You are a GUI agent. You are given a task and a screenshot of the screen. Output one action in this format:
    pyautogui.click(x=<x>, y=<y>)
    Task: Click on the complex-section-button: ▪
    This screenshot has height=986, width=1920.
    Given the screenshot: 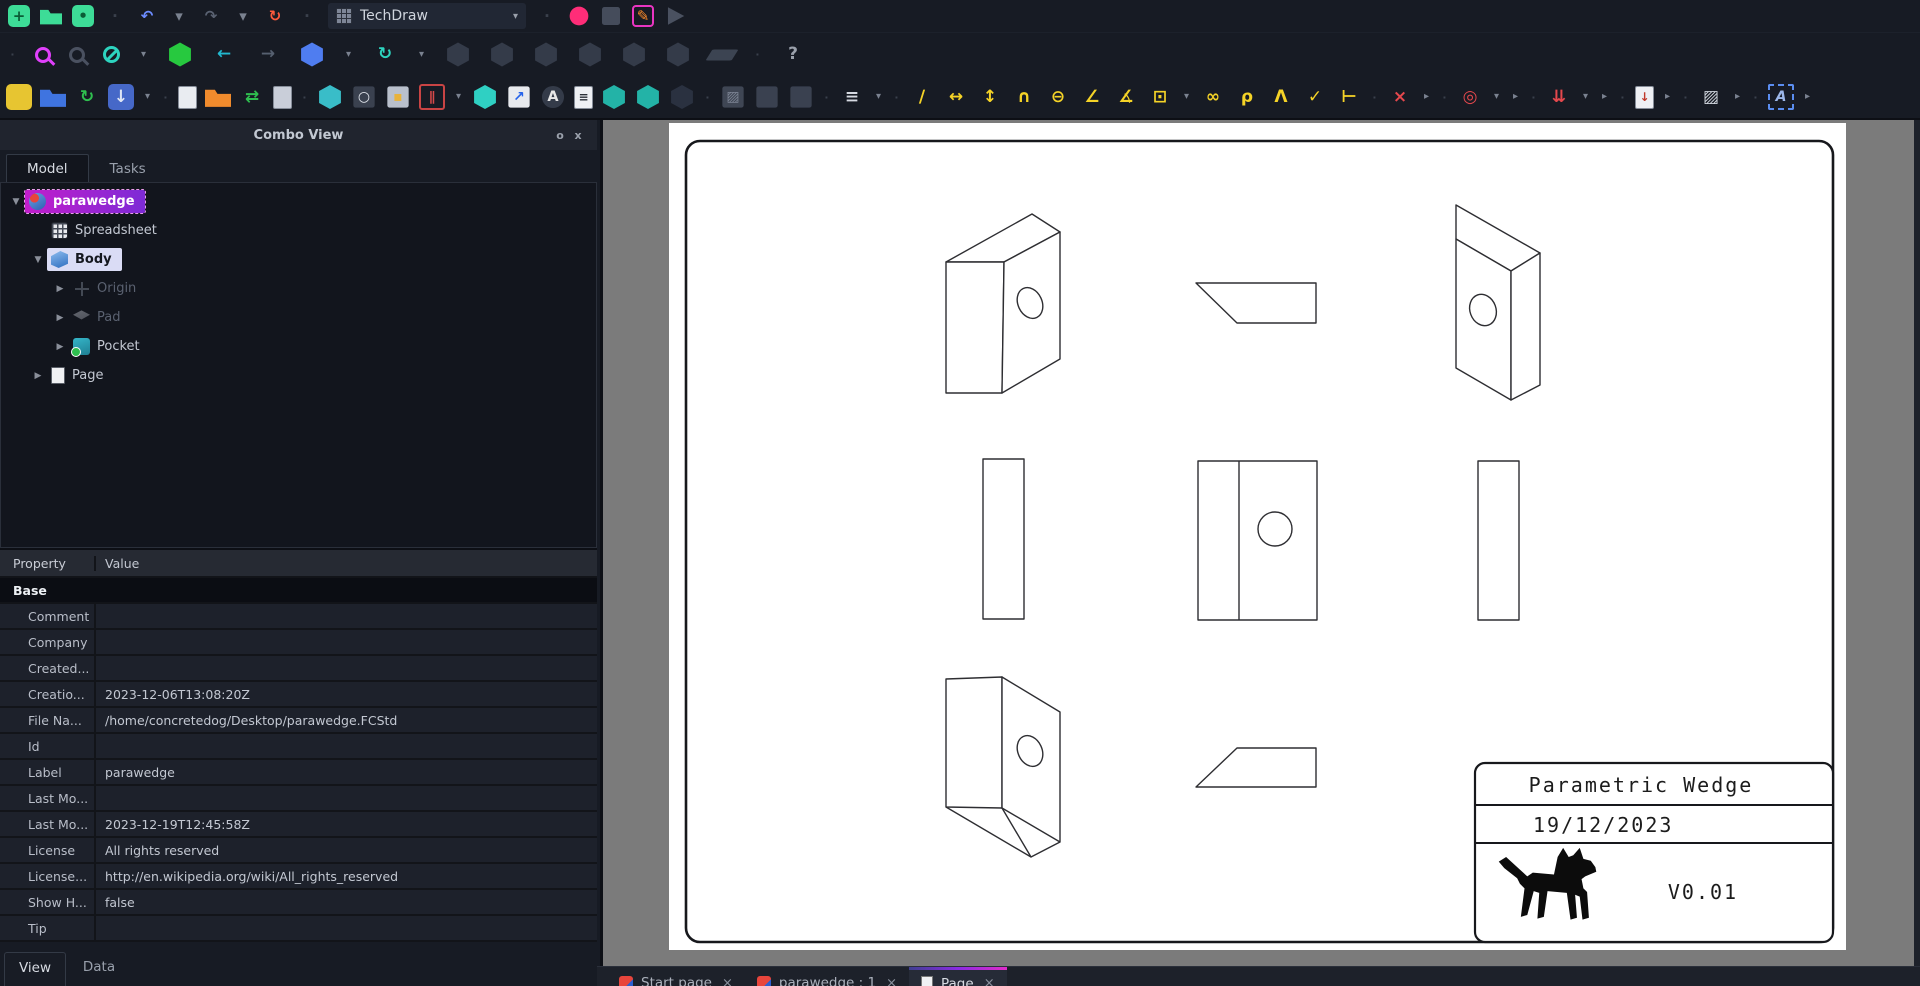 What is the action you would take?
    pyautogui.click(x=398, y=97)
    